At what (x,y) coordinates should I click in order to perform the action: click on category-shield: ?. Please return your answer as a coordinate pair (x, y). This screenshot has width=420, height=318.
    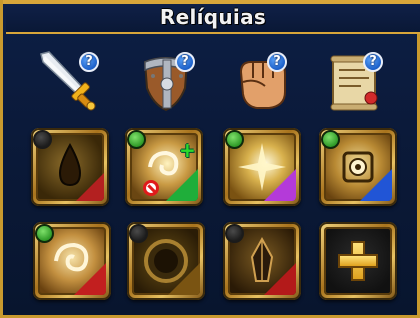
    Looking at the image, I should click on (170, 81).